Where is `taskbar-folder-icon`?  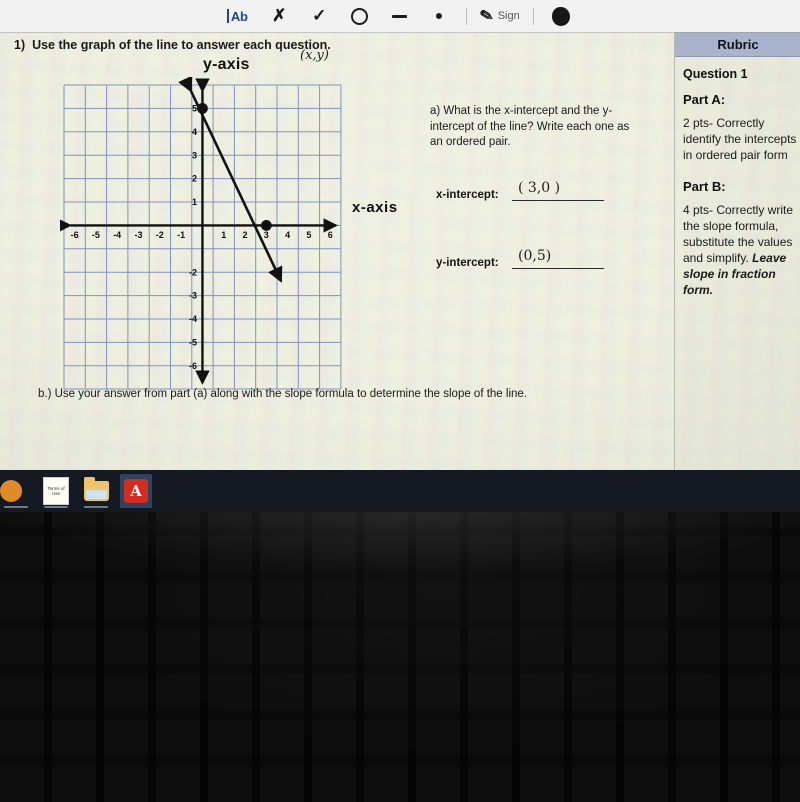
taskbar-folder-icon is located at coordinates (96, 491).